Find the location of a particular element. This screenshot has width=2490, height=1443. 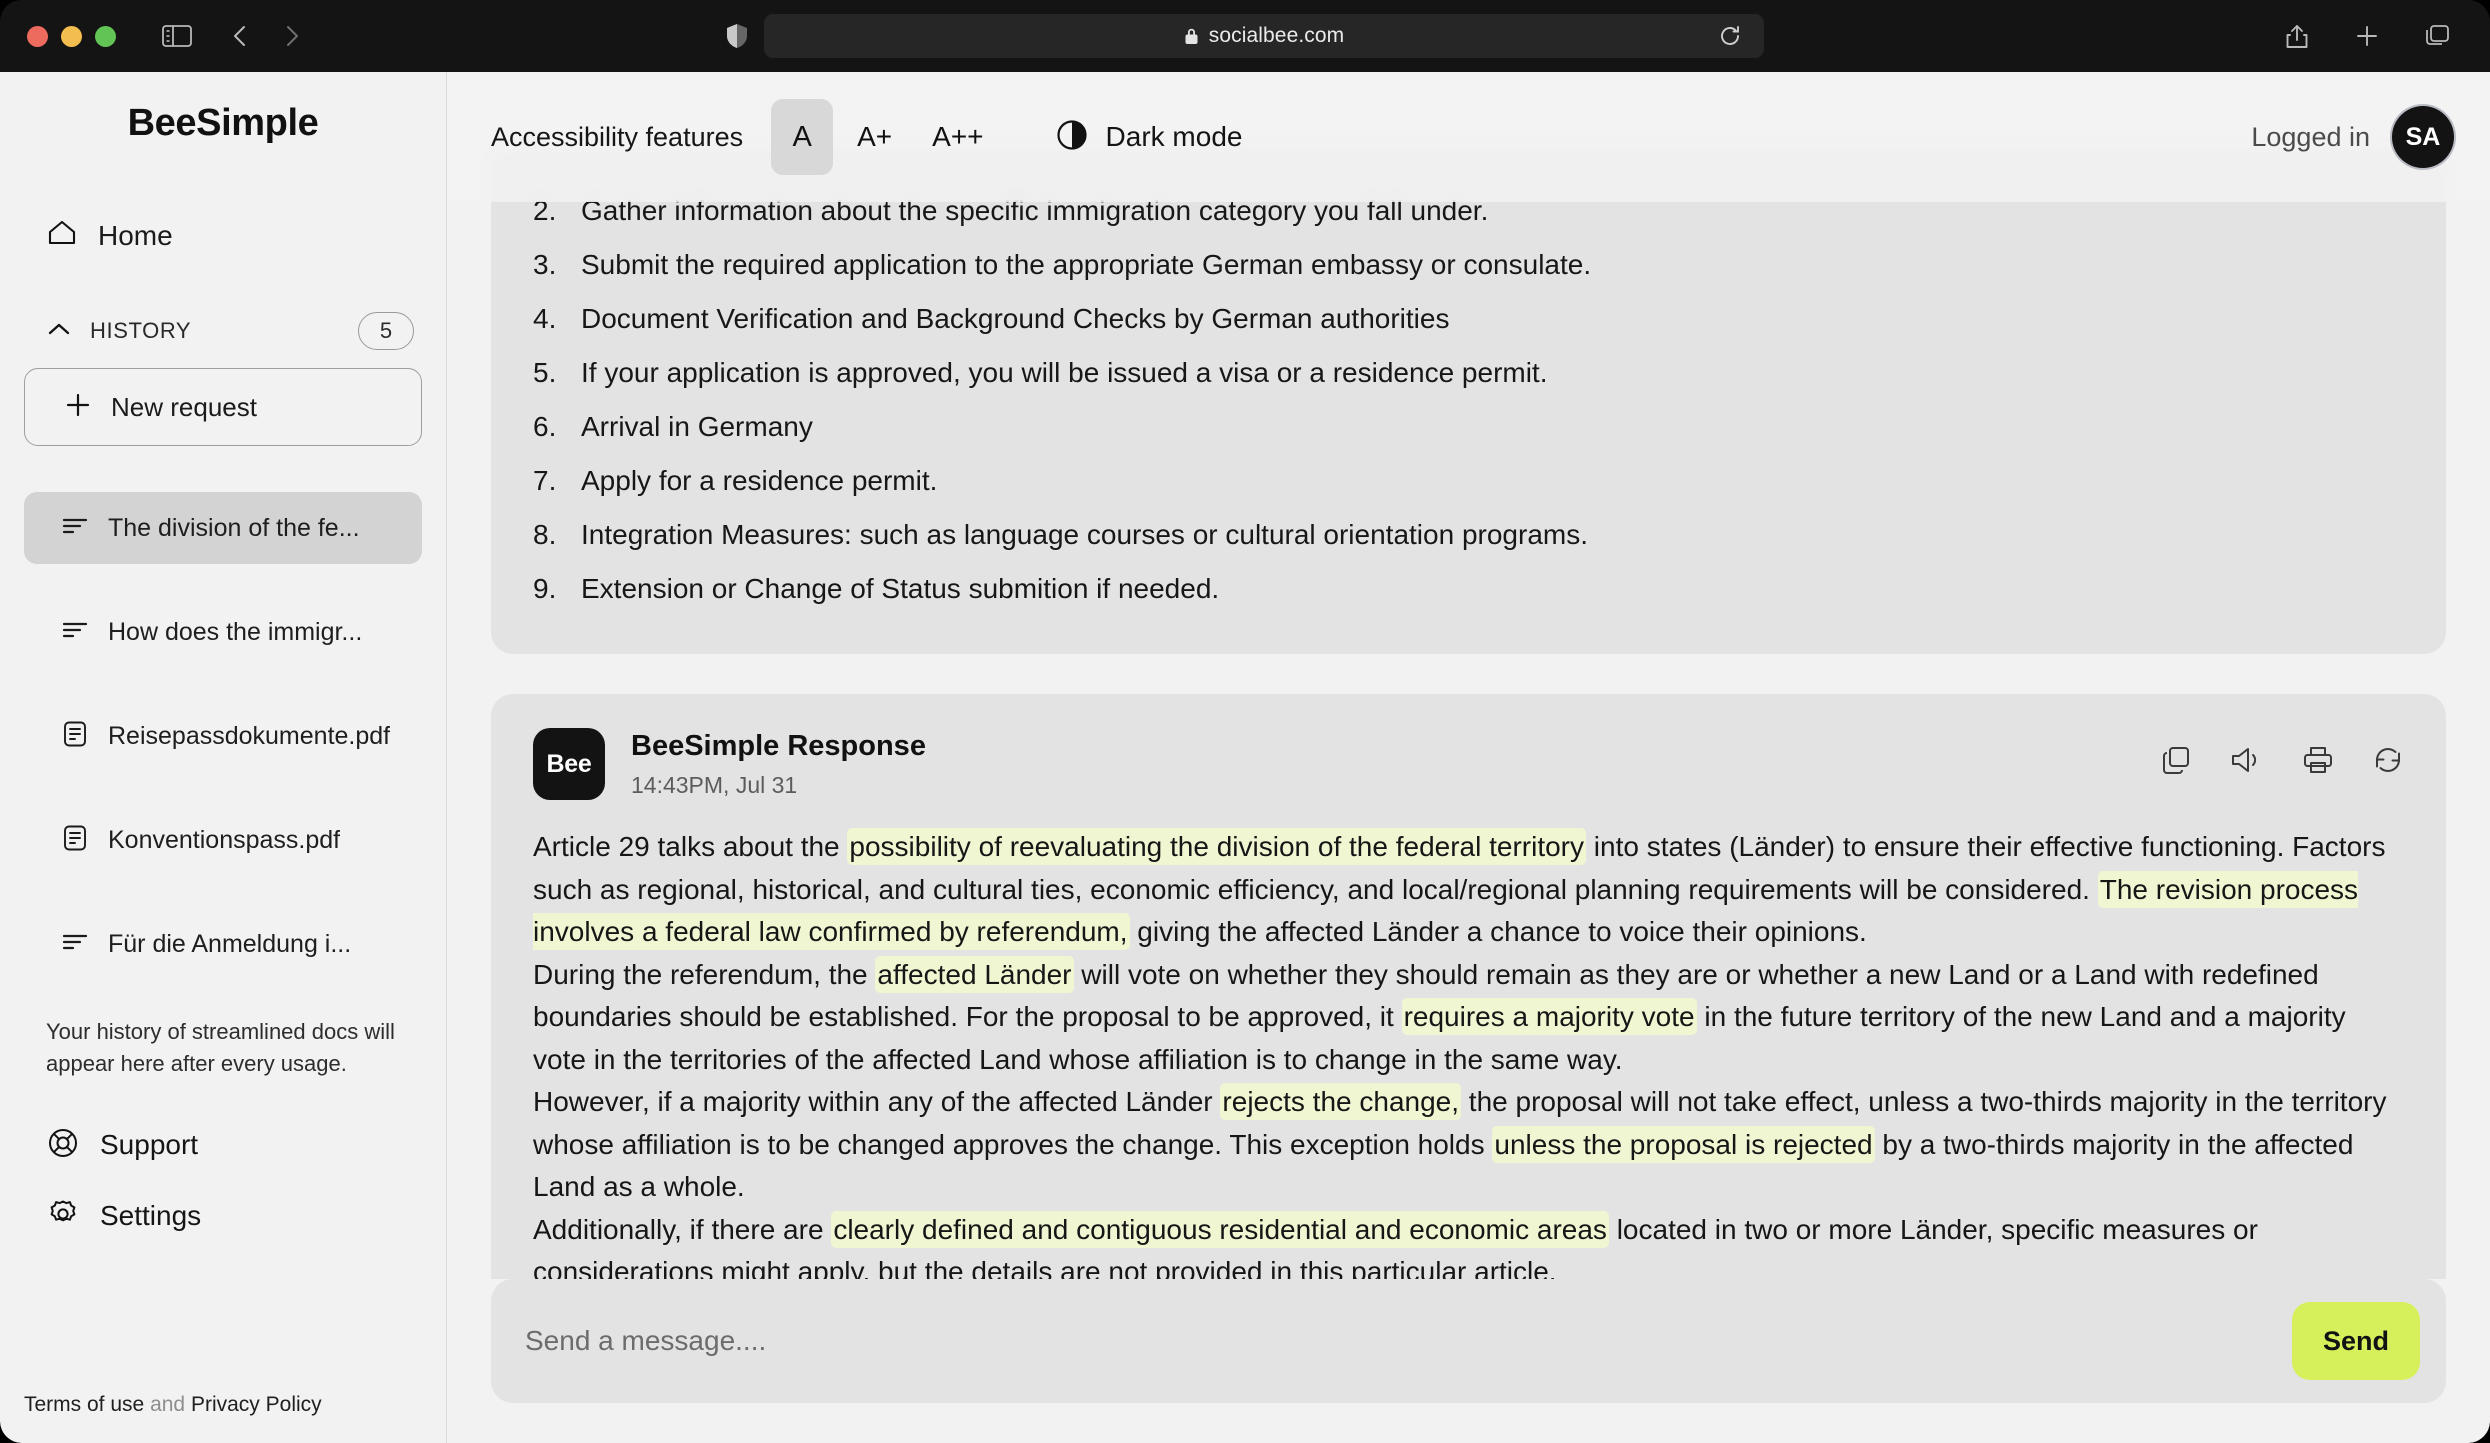

composer-wrapper: Send is located at coordinates (1468, 1361).